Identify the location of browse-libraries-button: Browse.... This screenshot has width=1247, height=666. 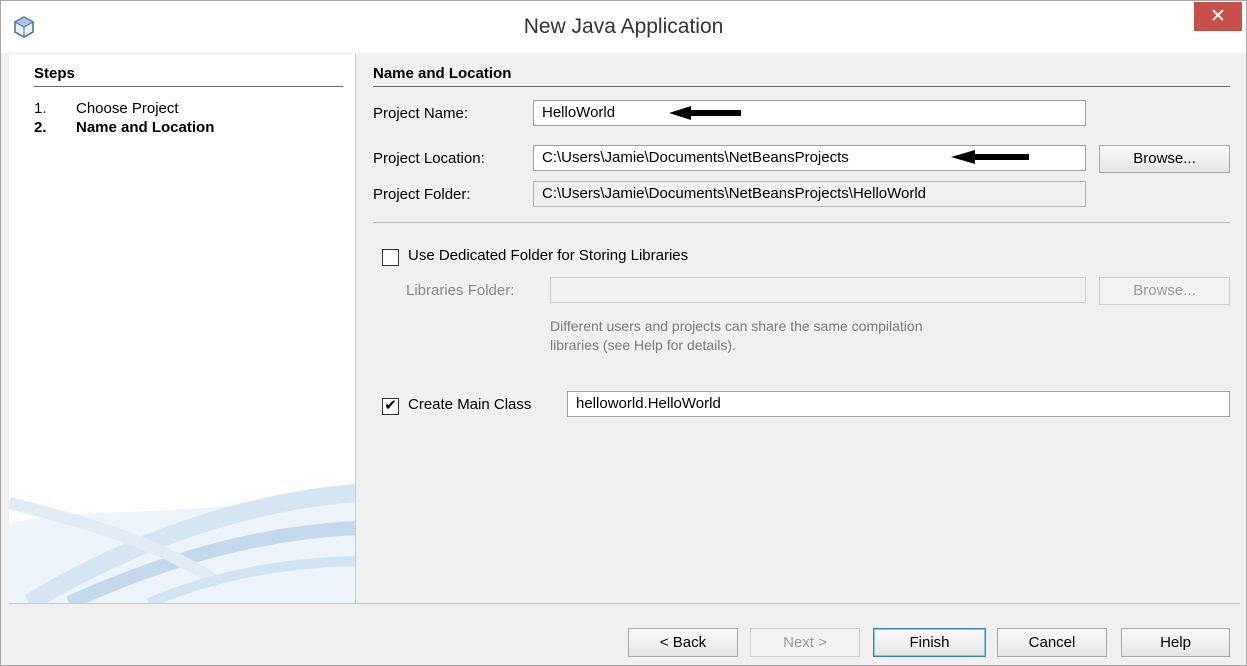
(1164, 291).